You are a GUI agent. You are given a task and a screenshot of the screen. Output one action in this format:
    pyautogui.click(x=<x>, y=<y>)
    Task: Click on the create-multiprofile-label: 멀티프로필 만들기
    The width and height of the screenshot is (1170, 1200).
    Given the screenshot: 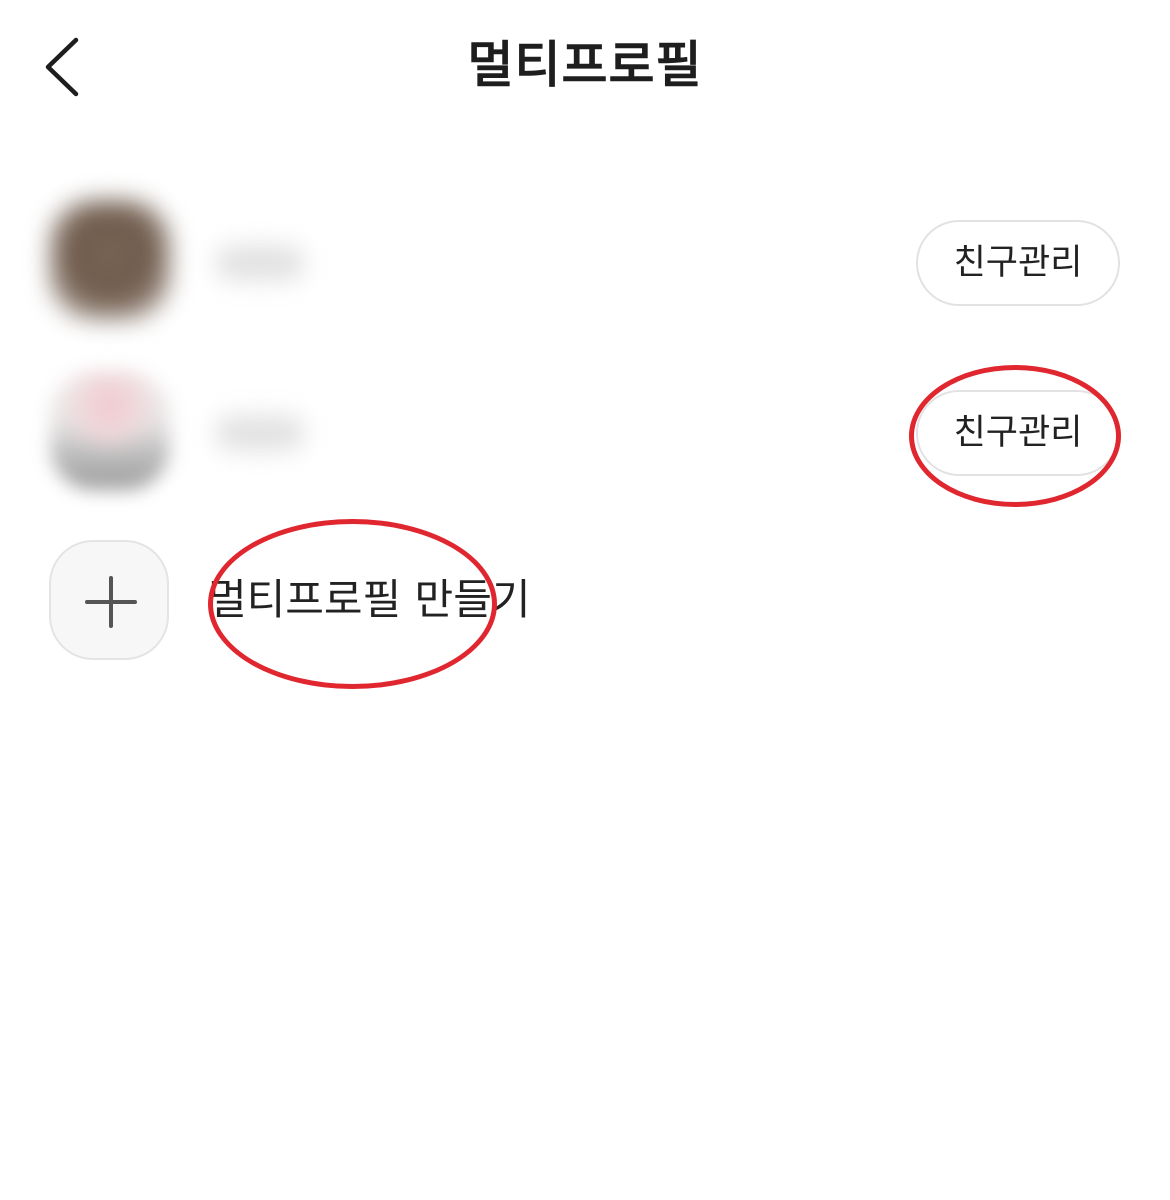 What is the action you would take?
    pyautogui.click(x=369, y=599)
    